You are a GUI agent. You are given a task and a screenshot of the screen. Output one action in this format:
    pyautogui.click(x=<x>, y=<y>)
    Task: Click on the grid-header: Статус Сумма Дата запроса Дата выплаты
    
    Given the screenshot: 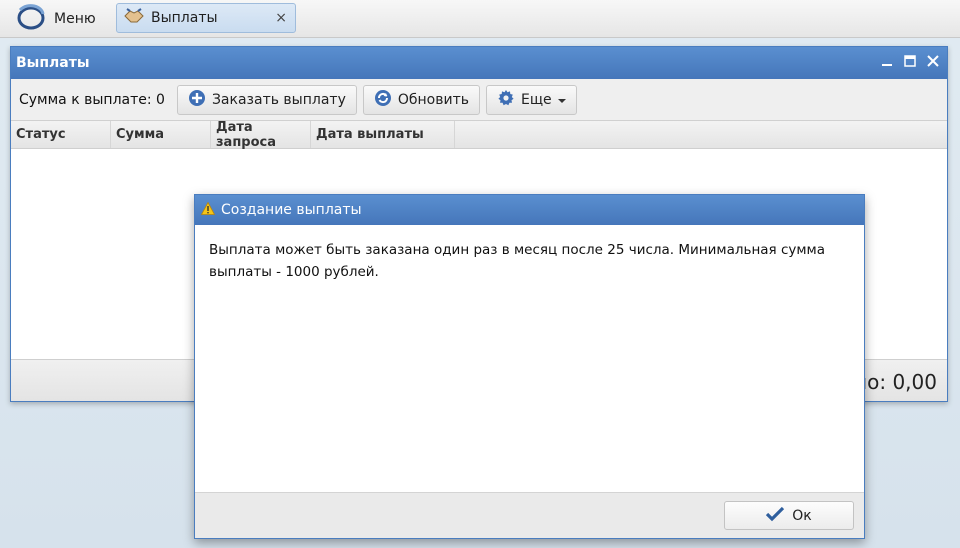 What is the action you would take?
    pyautogui.click(x=479, y=135)
    